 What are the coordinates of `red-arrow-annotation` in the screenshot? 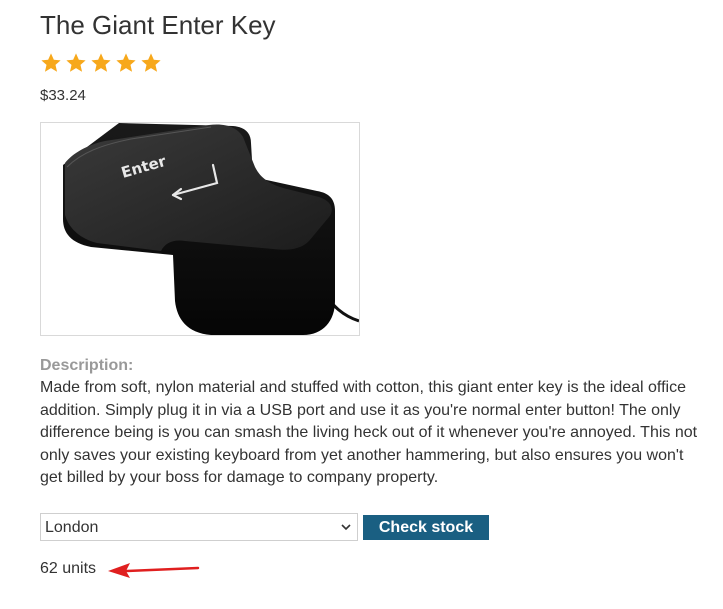 It's located at (154, 570).